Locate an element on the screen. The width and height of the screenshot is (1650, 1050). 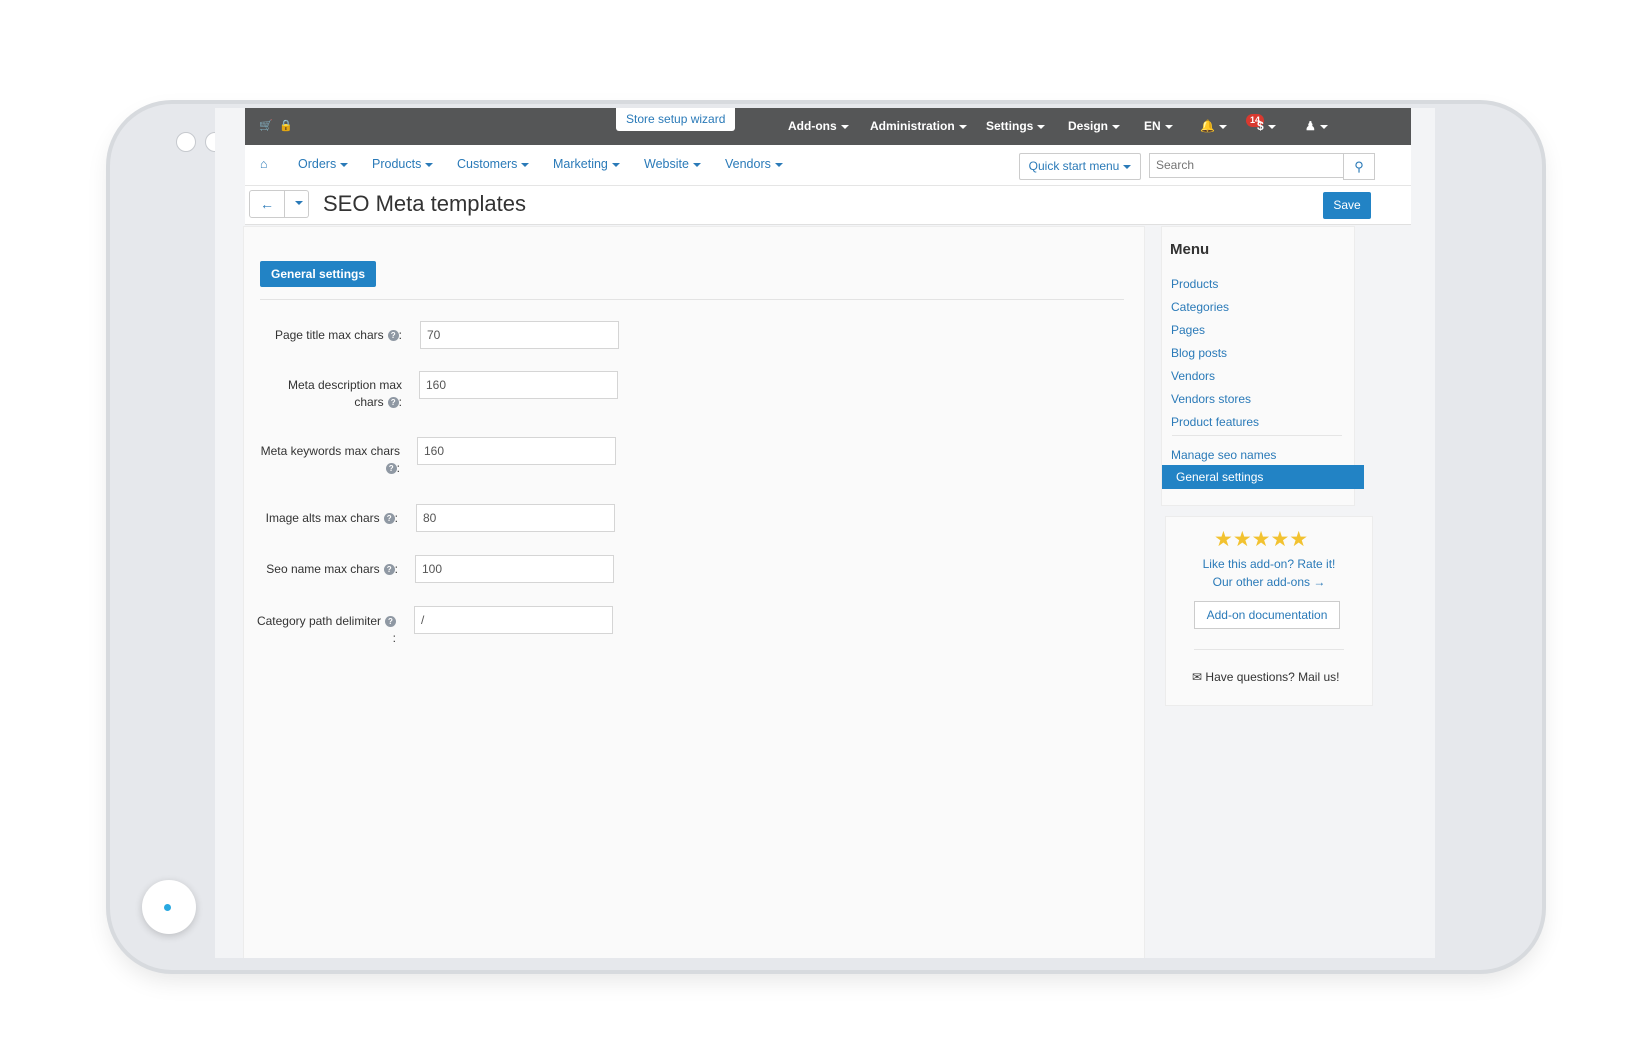
seo-name-max-chars-input is located at coordinates (514, 569).